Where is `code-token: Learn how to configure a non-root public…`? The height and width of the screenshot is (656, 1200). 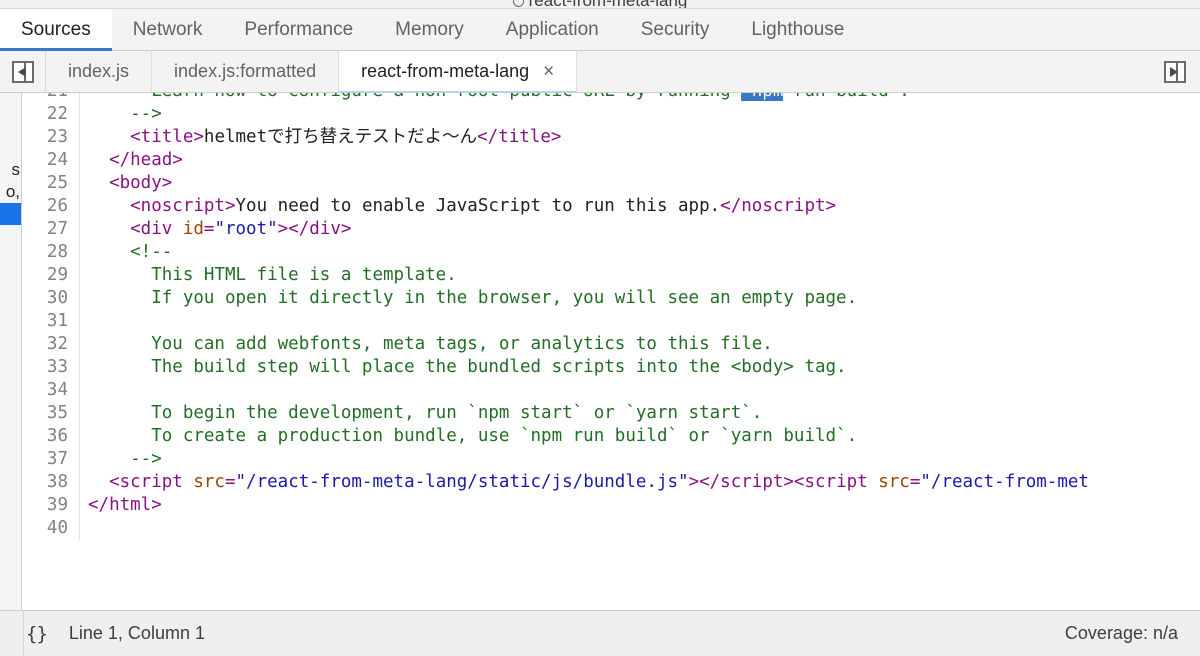 code-token: Learn how to configure a non-root public… is located at coordinates (414, 97).